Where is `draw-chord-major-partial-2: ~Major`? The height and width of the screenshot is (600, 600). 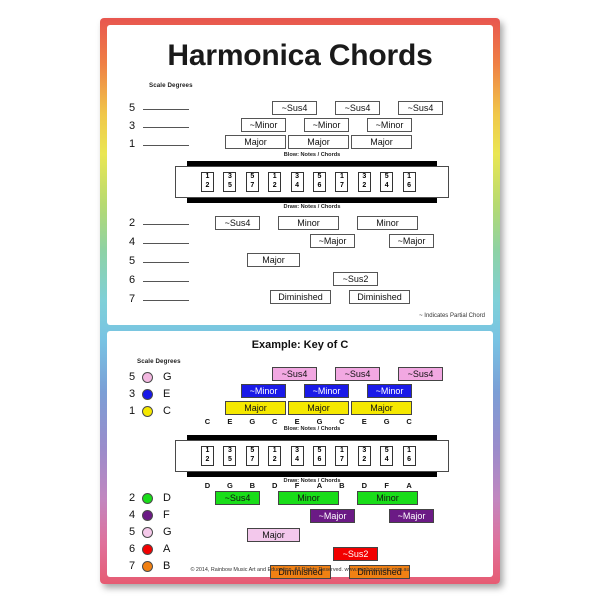 draw-chord-major-partial-2: ~Major is located at coordinates (411, 241).